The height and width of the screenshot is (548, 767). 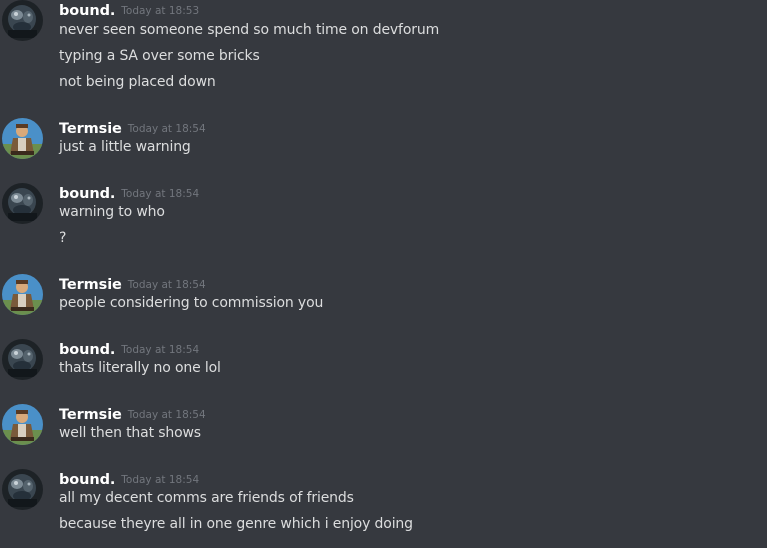 What do you see at coordinates (63, 238) in the screenshot?
I see `message-text: ?` at bounding box center [63, 238].